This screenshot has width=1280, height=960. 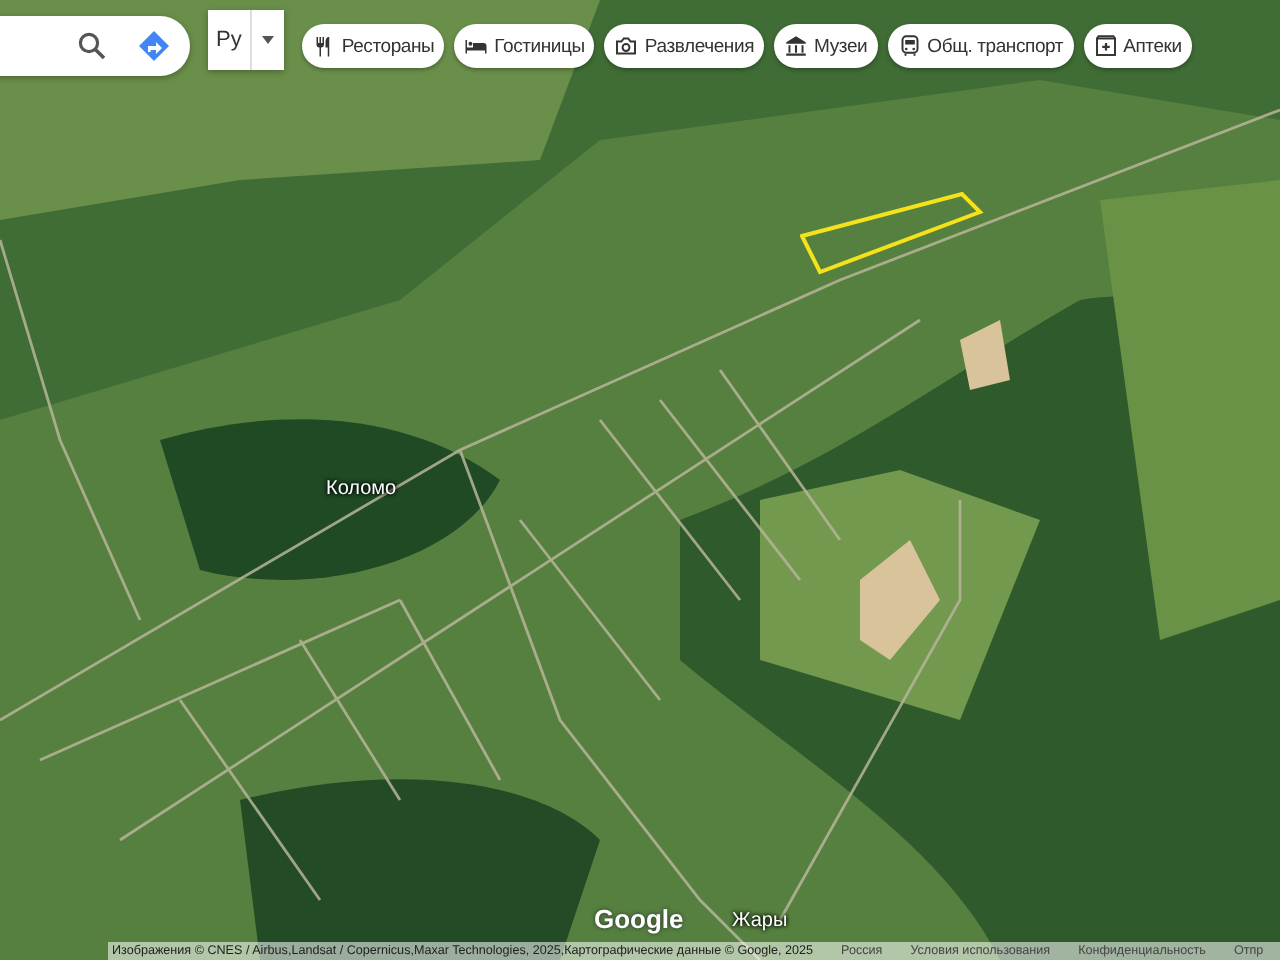 I want to click on directions-icon, so click(x=154, y=46).